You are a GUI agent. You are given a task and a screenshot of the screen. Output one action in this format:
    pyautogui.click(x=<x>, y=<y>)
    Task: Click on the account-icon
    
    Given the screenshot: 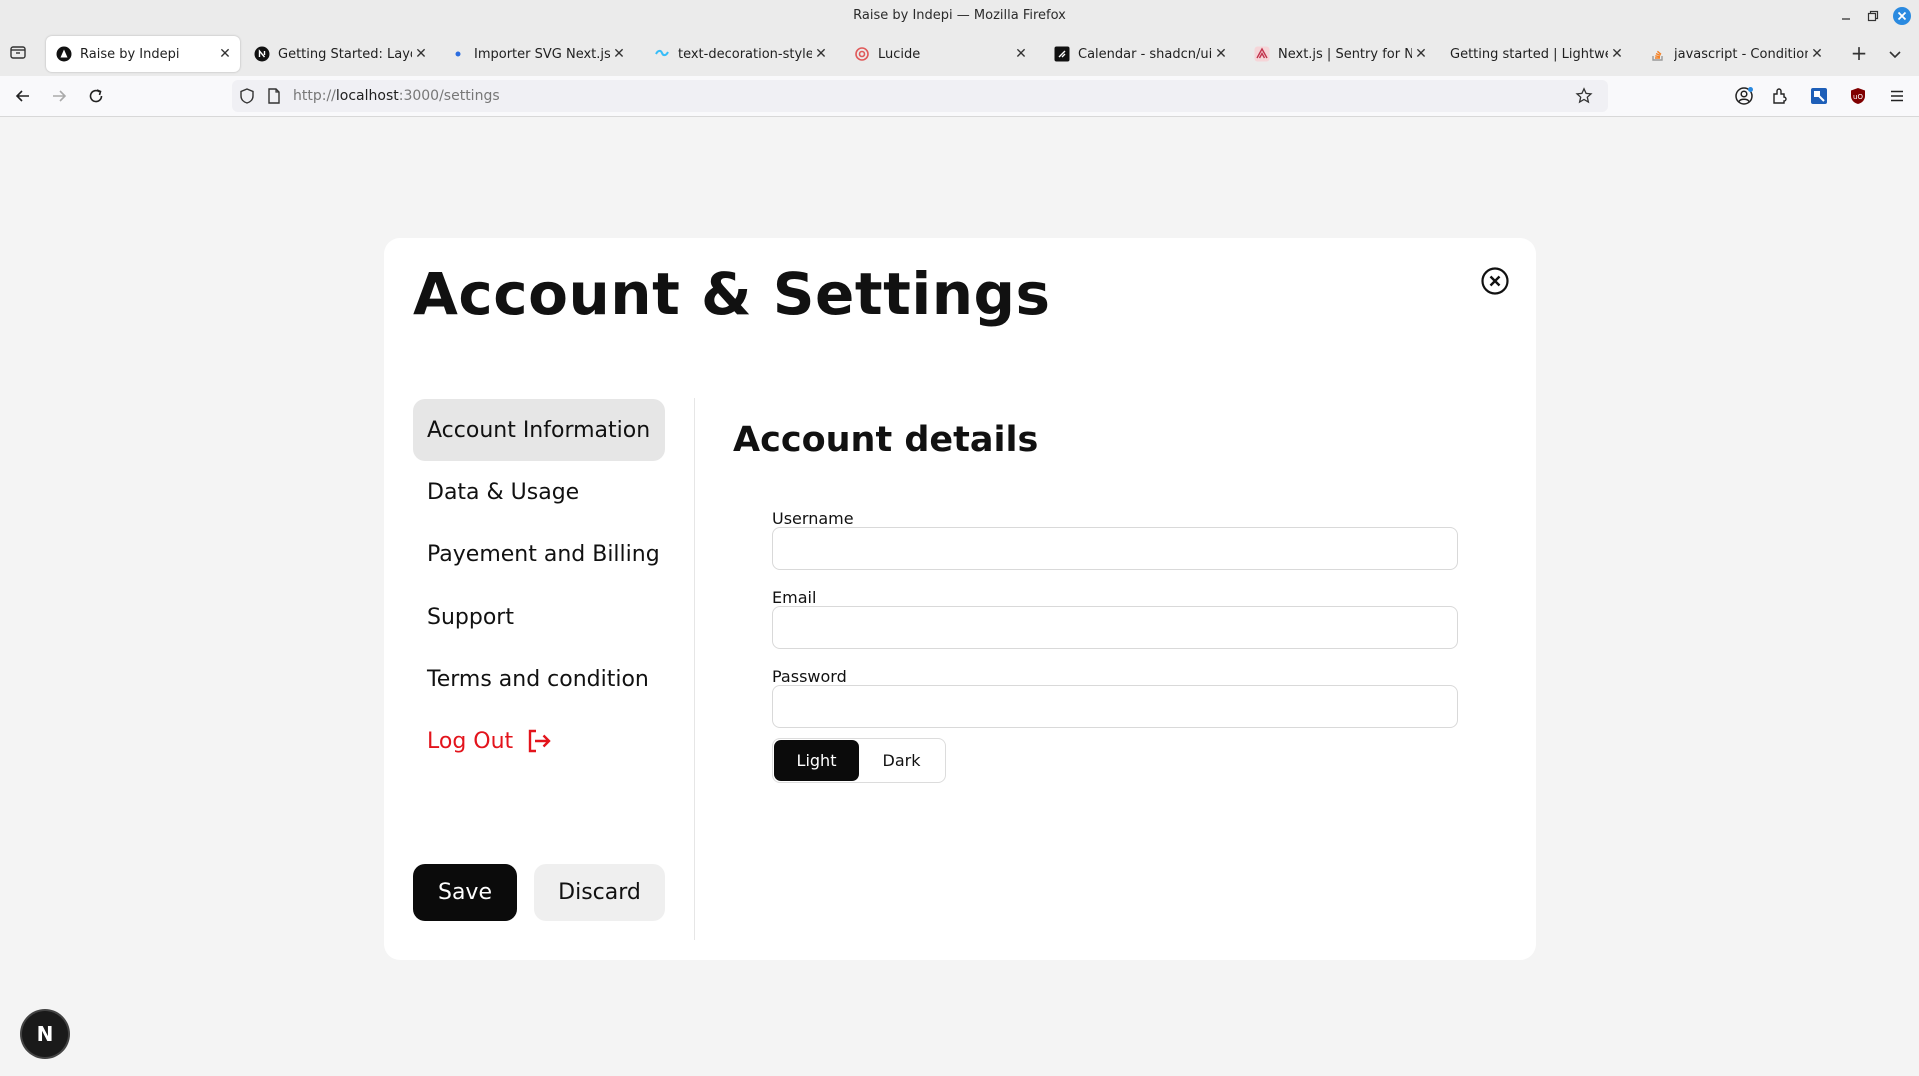 What is the action you would take?
    pyautogui.click(x=1744, y=96)
    